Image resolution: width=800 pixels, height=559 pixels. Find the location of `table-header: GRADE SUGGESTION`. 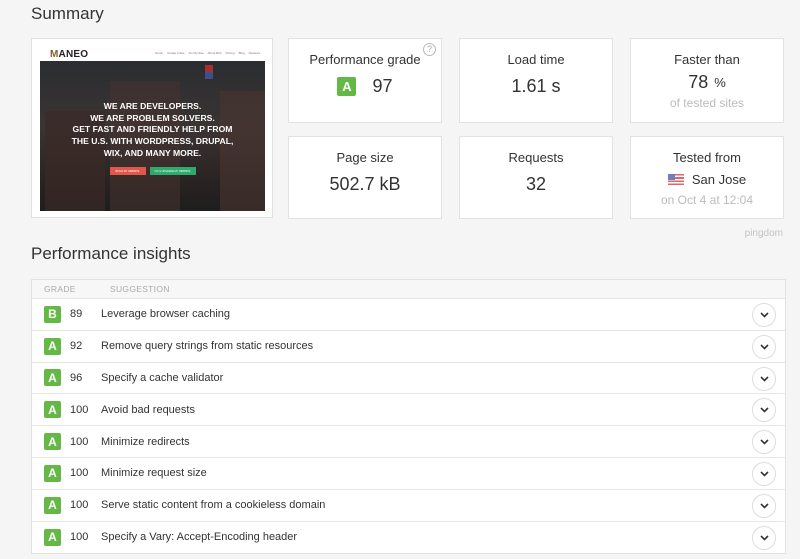

table-header: GRADE SUGGESTION is located at coordinates (408, 289).